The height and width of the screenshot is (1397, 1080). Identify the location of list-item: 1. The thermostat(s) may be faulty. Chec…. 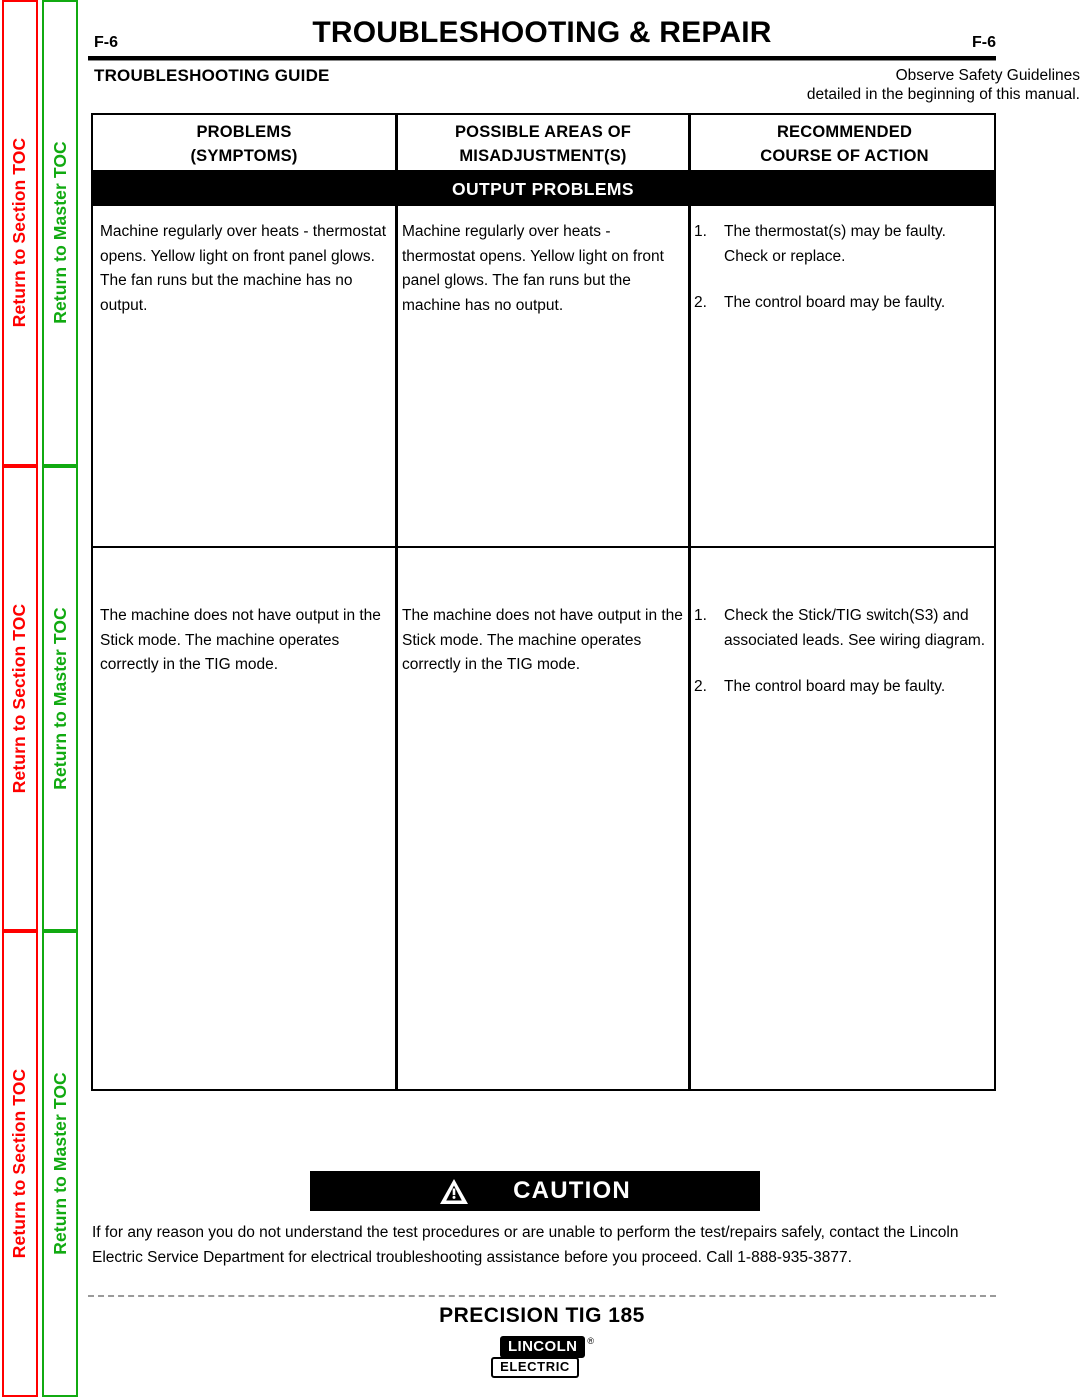
(844, 244).